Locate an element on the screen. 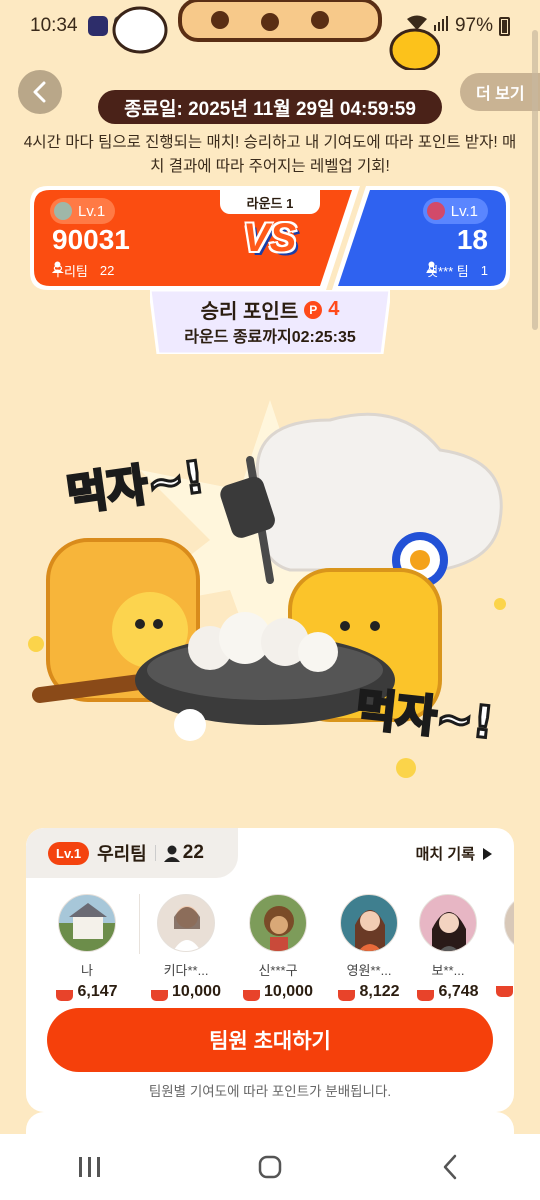 This screenshot has height=1200, width=540. team-name: 우리팀 is located at coordinates (122, 854).